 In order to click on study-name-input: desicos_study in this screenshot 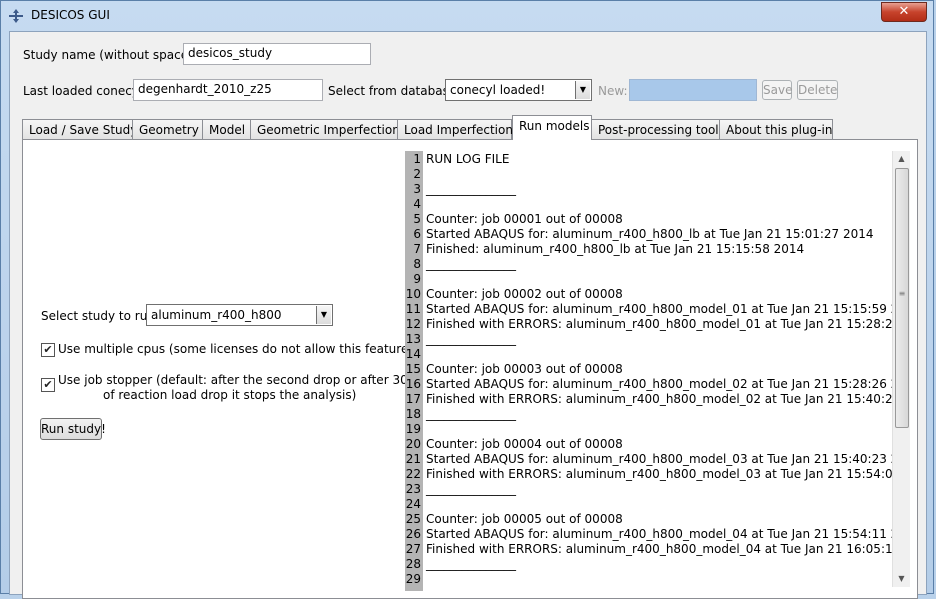, I will do `click(277, 54)`.